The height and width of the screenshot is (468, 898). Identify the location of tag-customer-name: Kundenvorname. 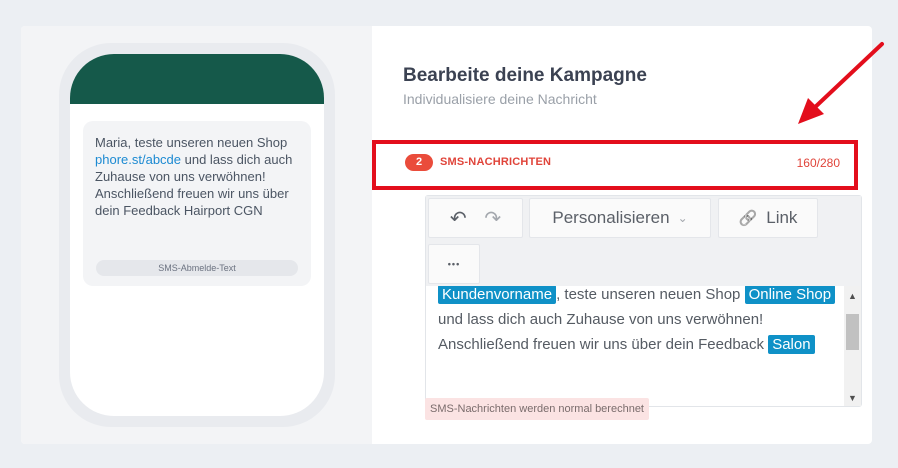
(497, 295).